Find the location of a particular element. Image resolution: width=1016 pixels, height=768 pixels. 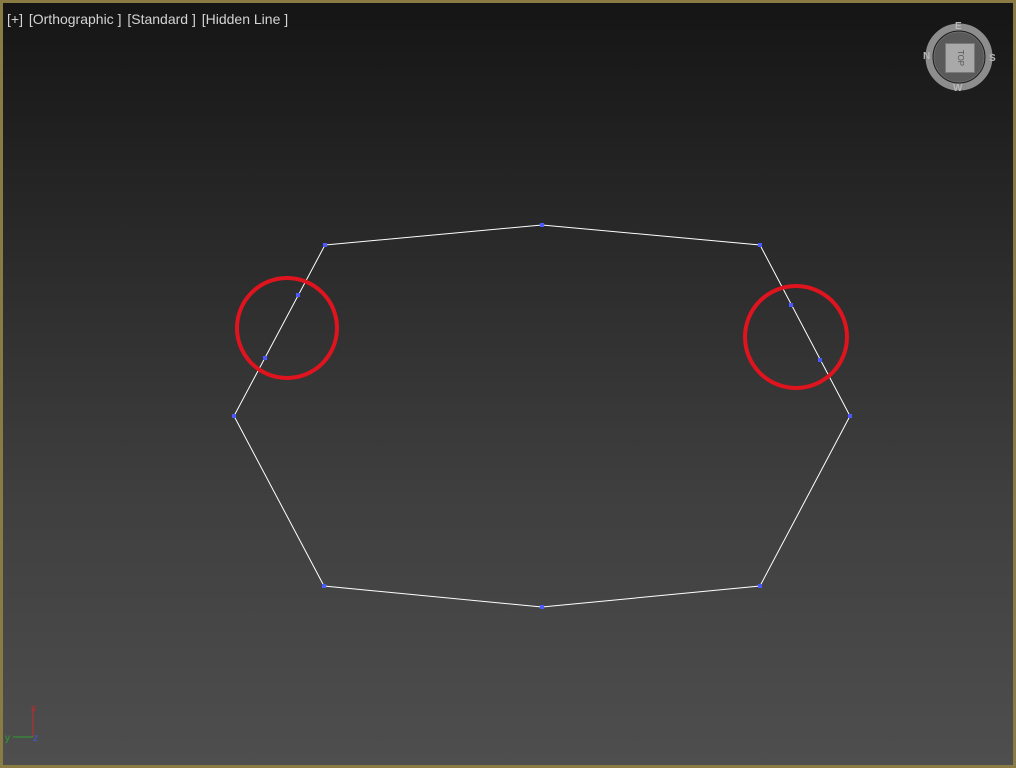

highlight-circle-left is located at coordinates (287, 328).